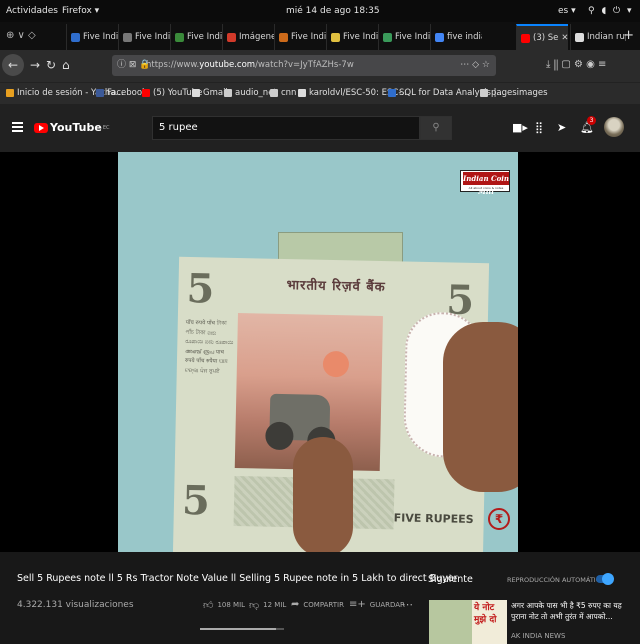 The height and width of the screenshot is (644, 640). I want to click on url-path: /watch?v=JyTfAZHs-7w, so click(304, 65).